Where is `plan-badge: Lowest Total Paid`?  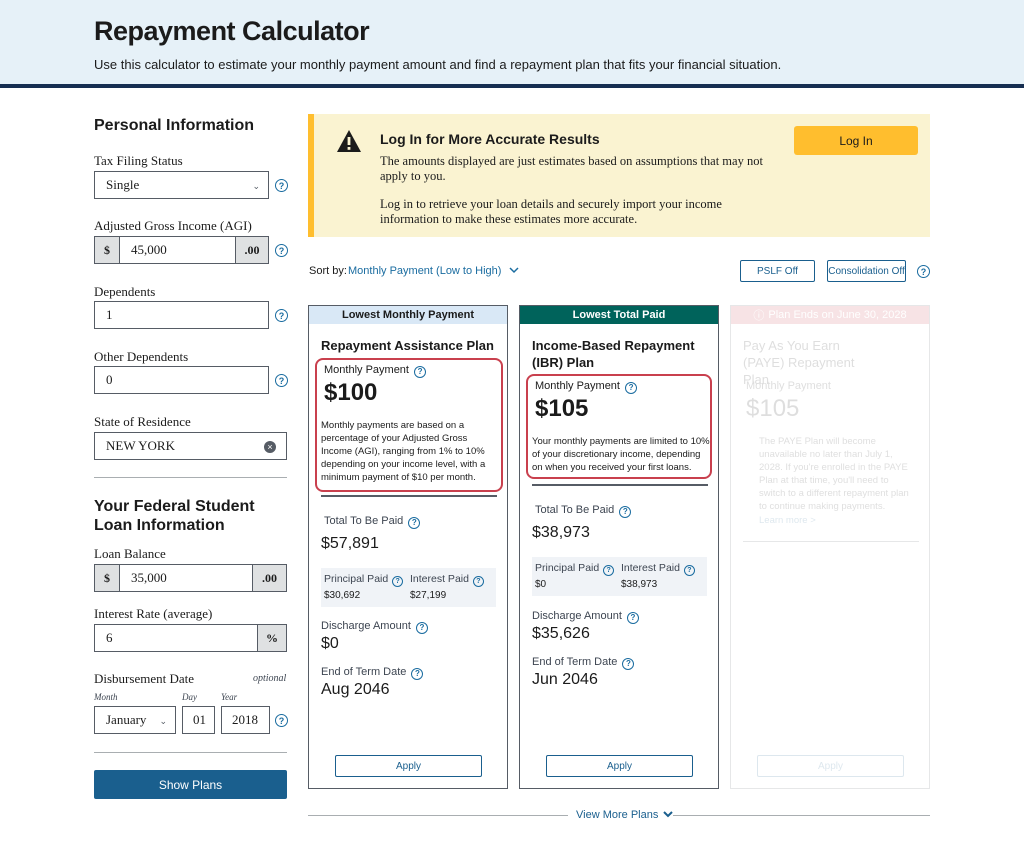
plan-badge: Lowest Total Paid is located at coordinates (619, 315).